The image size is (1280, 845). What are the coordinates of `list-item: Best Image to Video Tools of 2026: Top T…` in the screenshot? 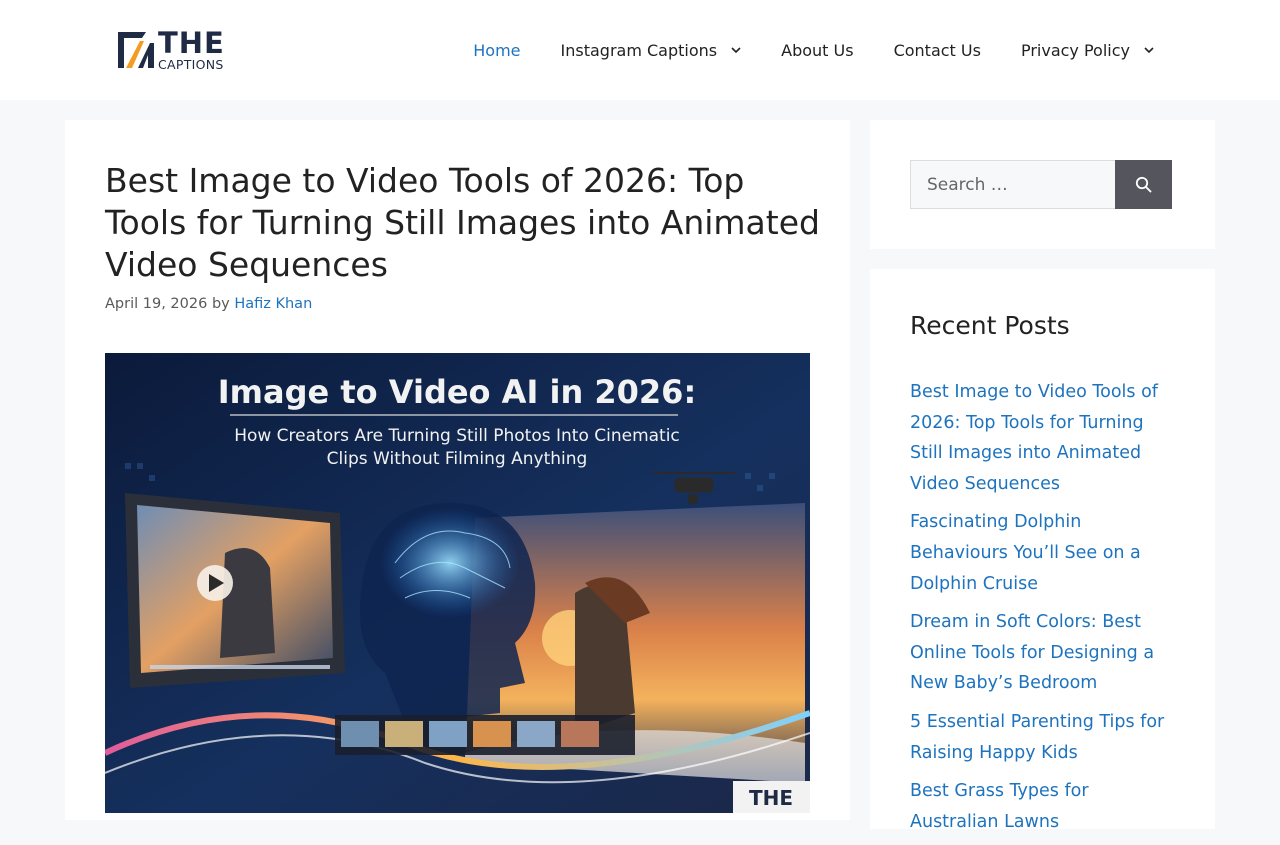 It's located at (1044, 438).